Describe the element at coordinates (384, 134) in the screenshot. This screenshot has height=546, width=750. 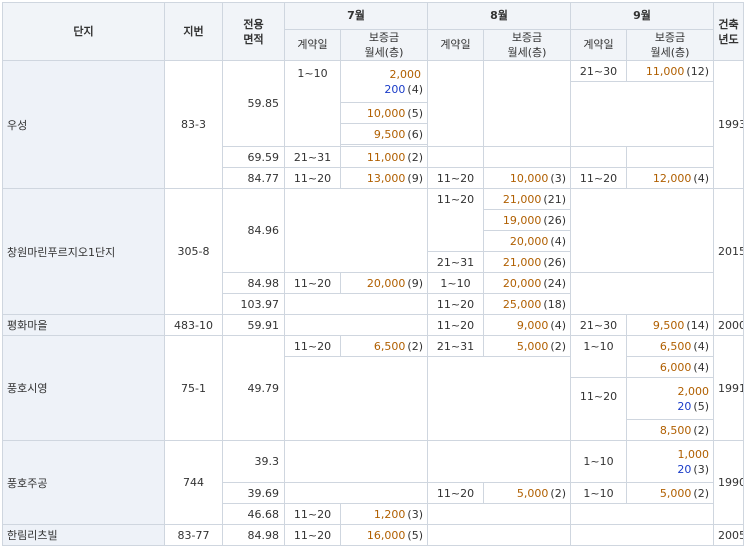
I see `deposit-cell: 9,500 (6)` at that location.